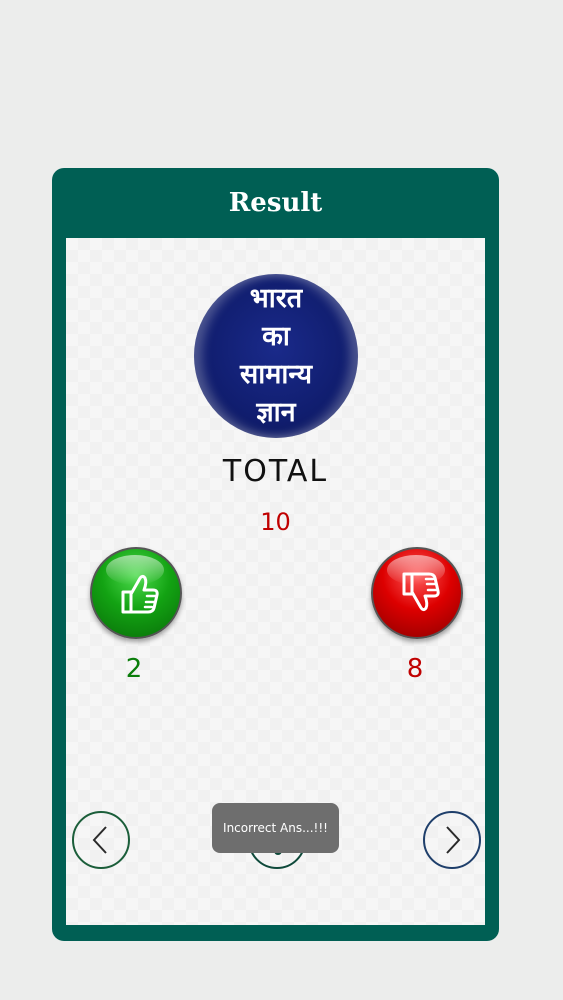  I want to click on toast-message: Incorrect Ans...!!!, so click(275, 828).